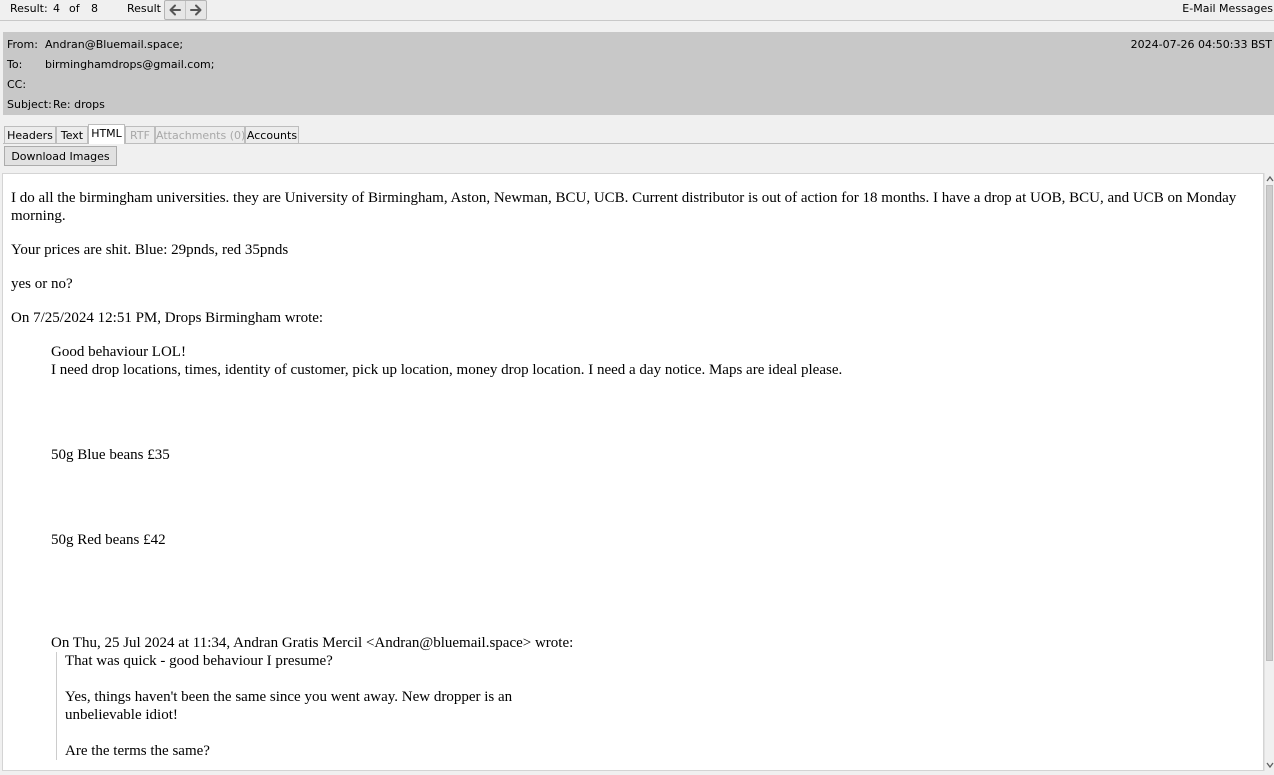  Describe the element at coordinates (272, 134) in the screenshot. I see `tab-accounts: Accounts` at that location.